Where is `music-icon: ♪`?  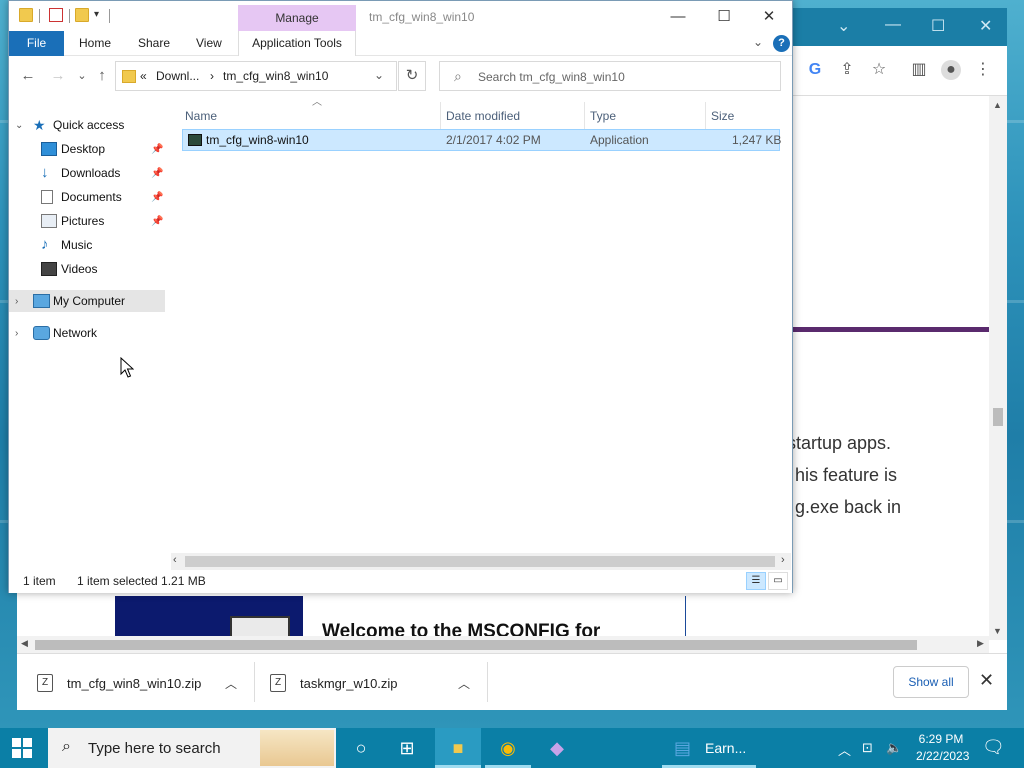
music-icon: ♪ is located at coordinates (45, 244).